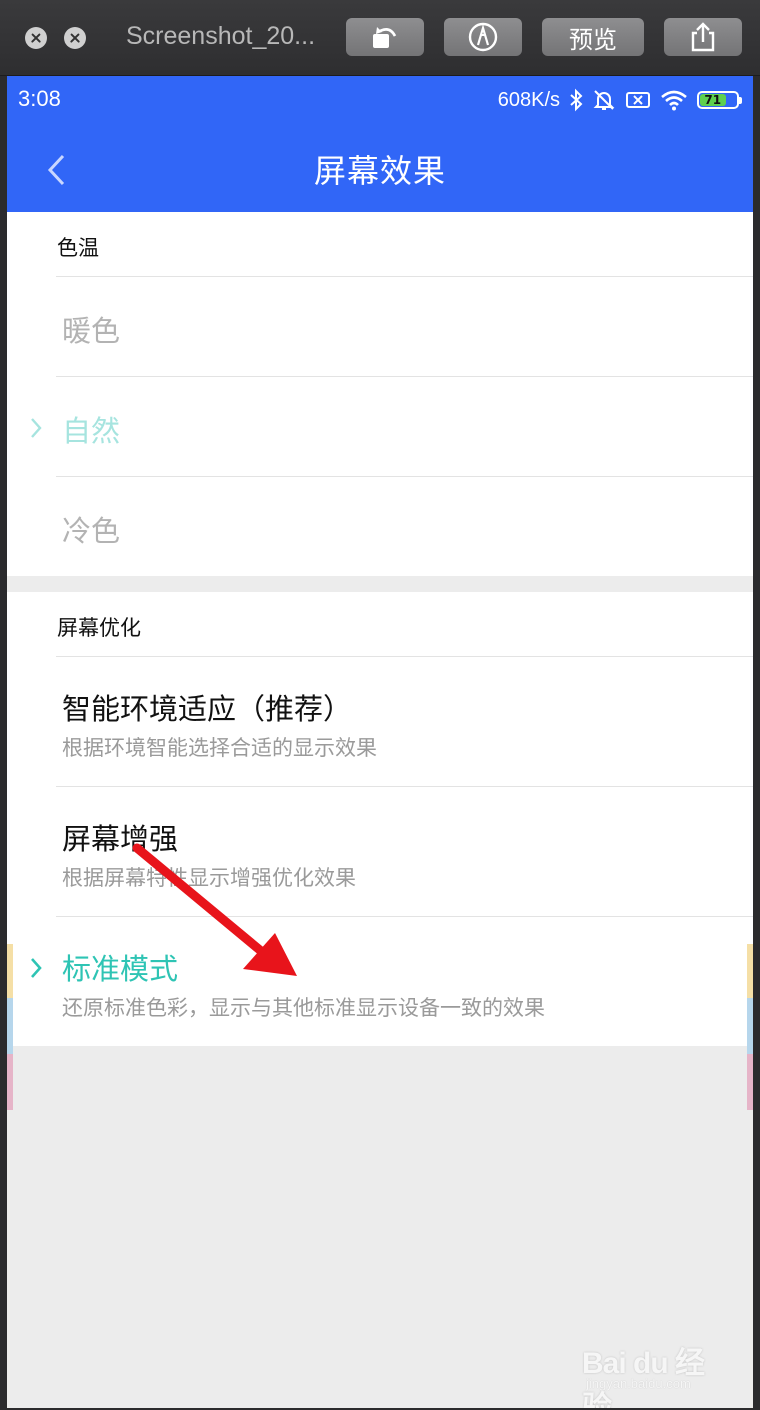 Image resolution: width=760 pixels, height=1410 pixels. I want to click on watermark-brand: Bai du 经验, so click(643, 1377).